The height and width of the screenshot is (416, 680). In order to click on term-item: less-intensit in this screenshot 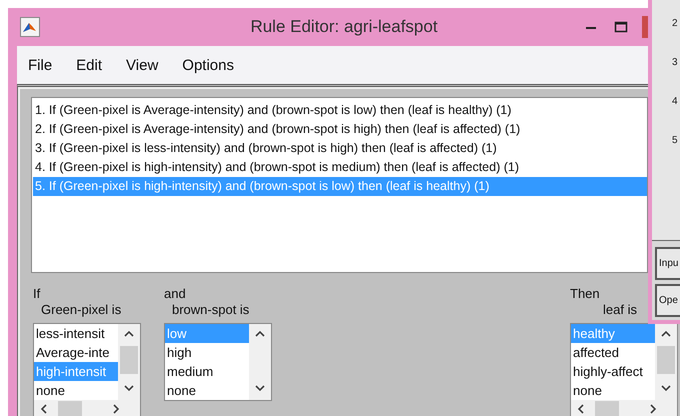, I will do `click(76, 333)`.